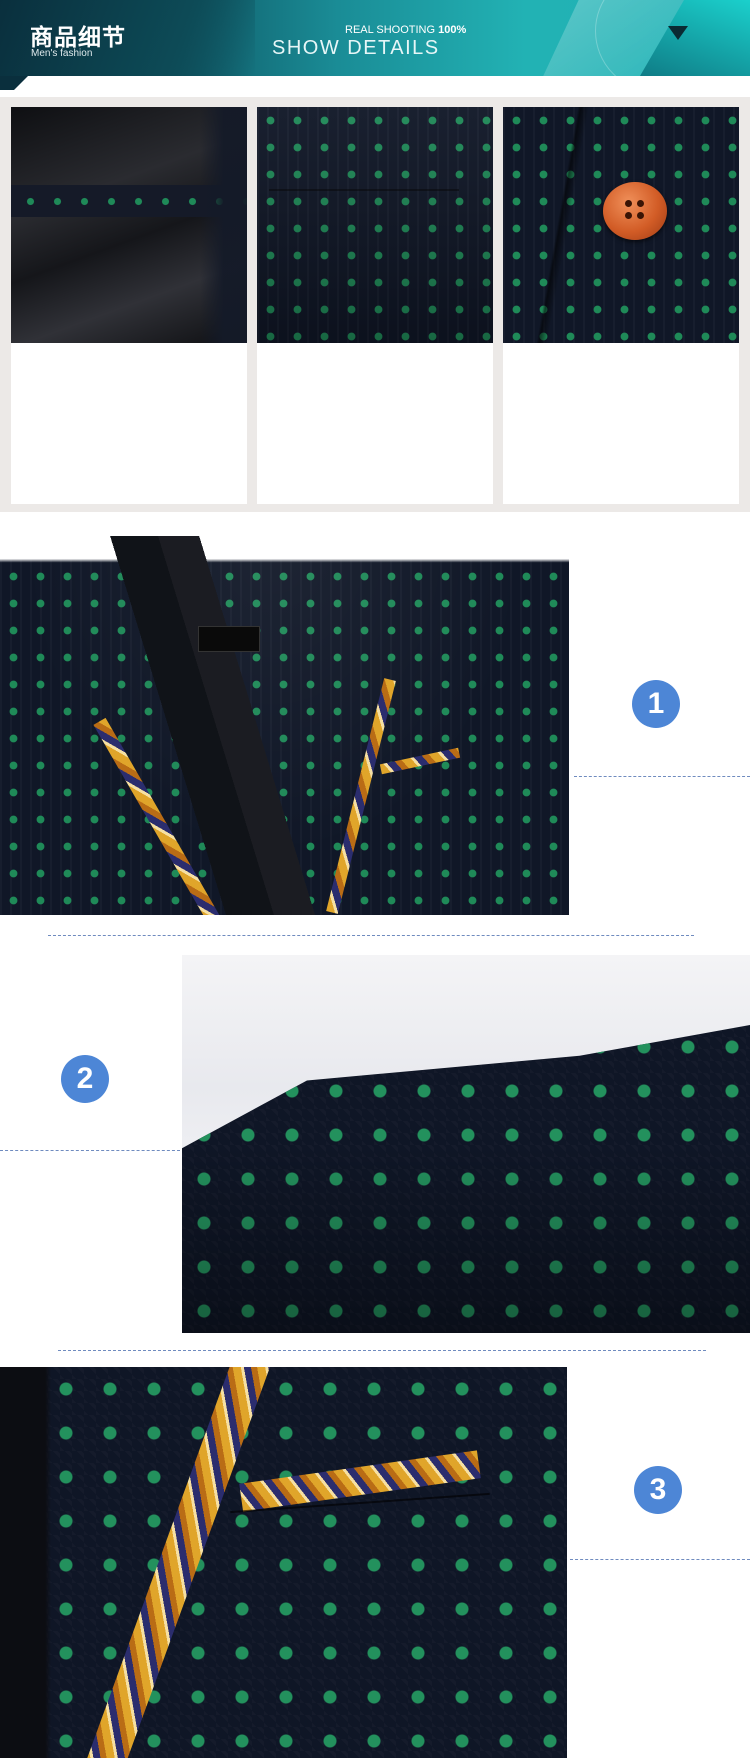  What do you see at coordinates (678, 33) in the screenshot?
I see `triangle-icon` at bounding box center [678, 33].